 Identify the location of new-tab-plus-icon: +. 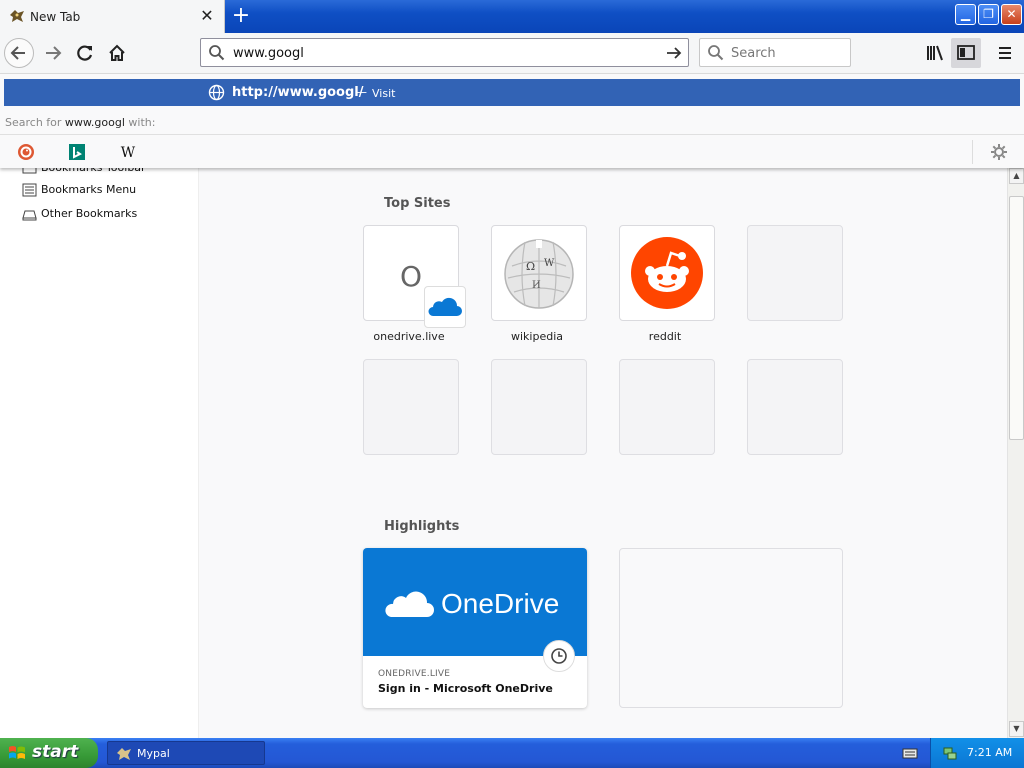
(241, 16).